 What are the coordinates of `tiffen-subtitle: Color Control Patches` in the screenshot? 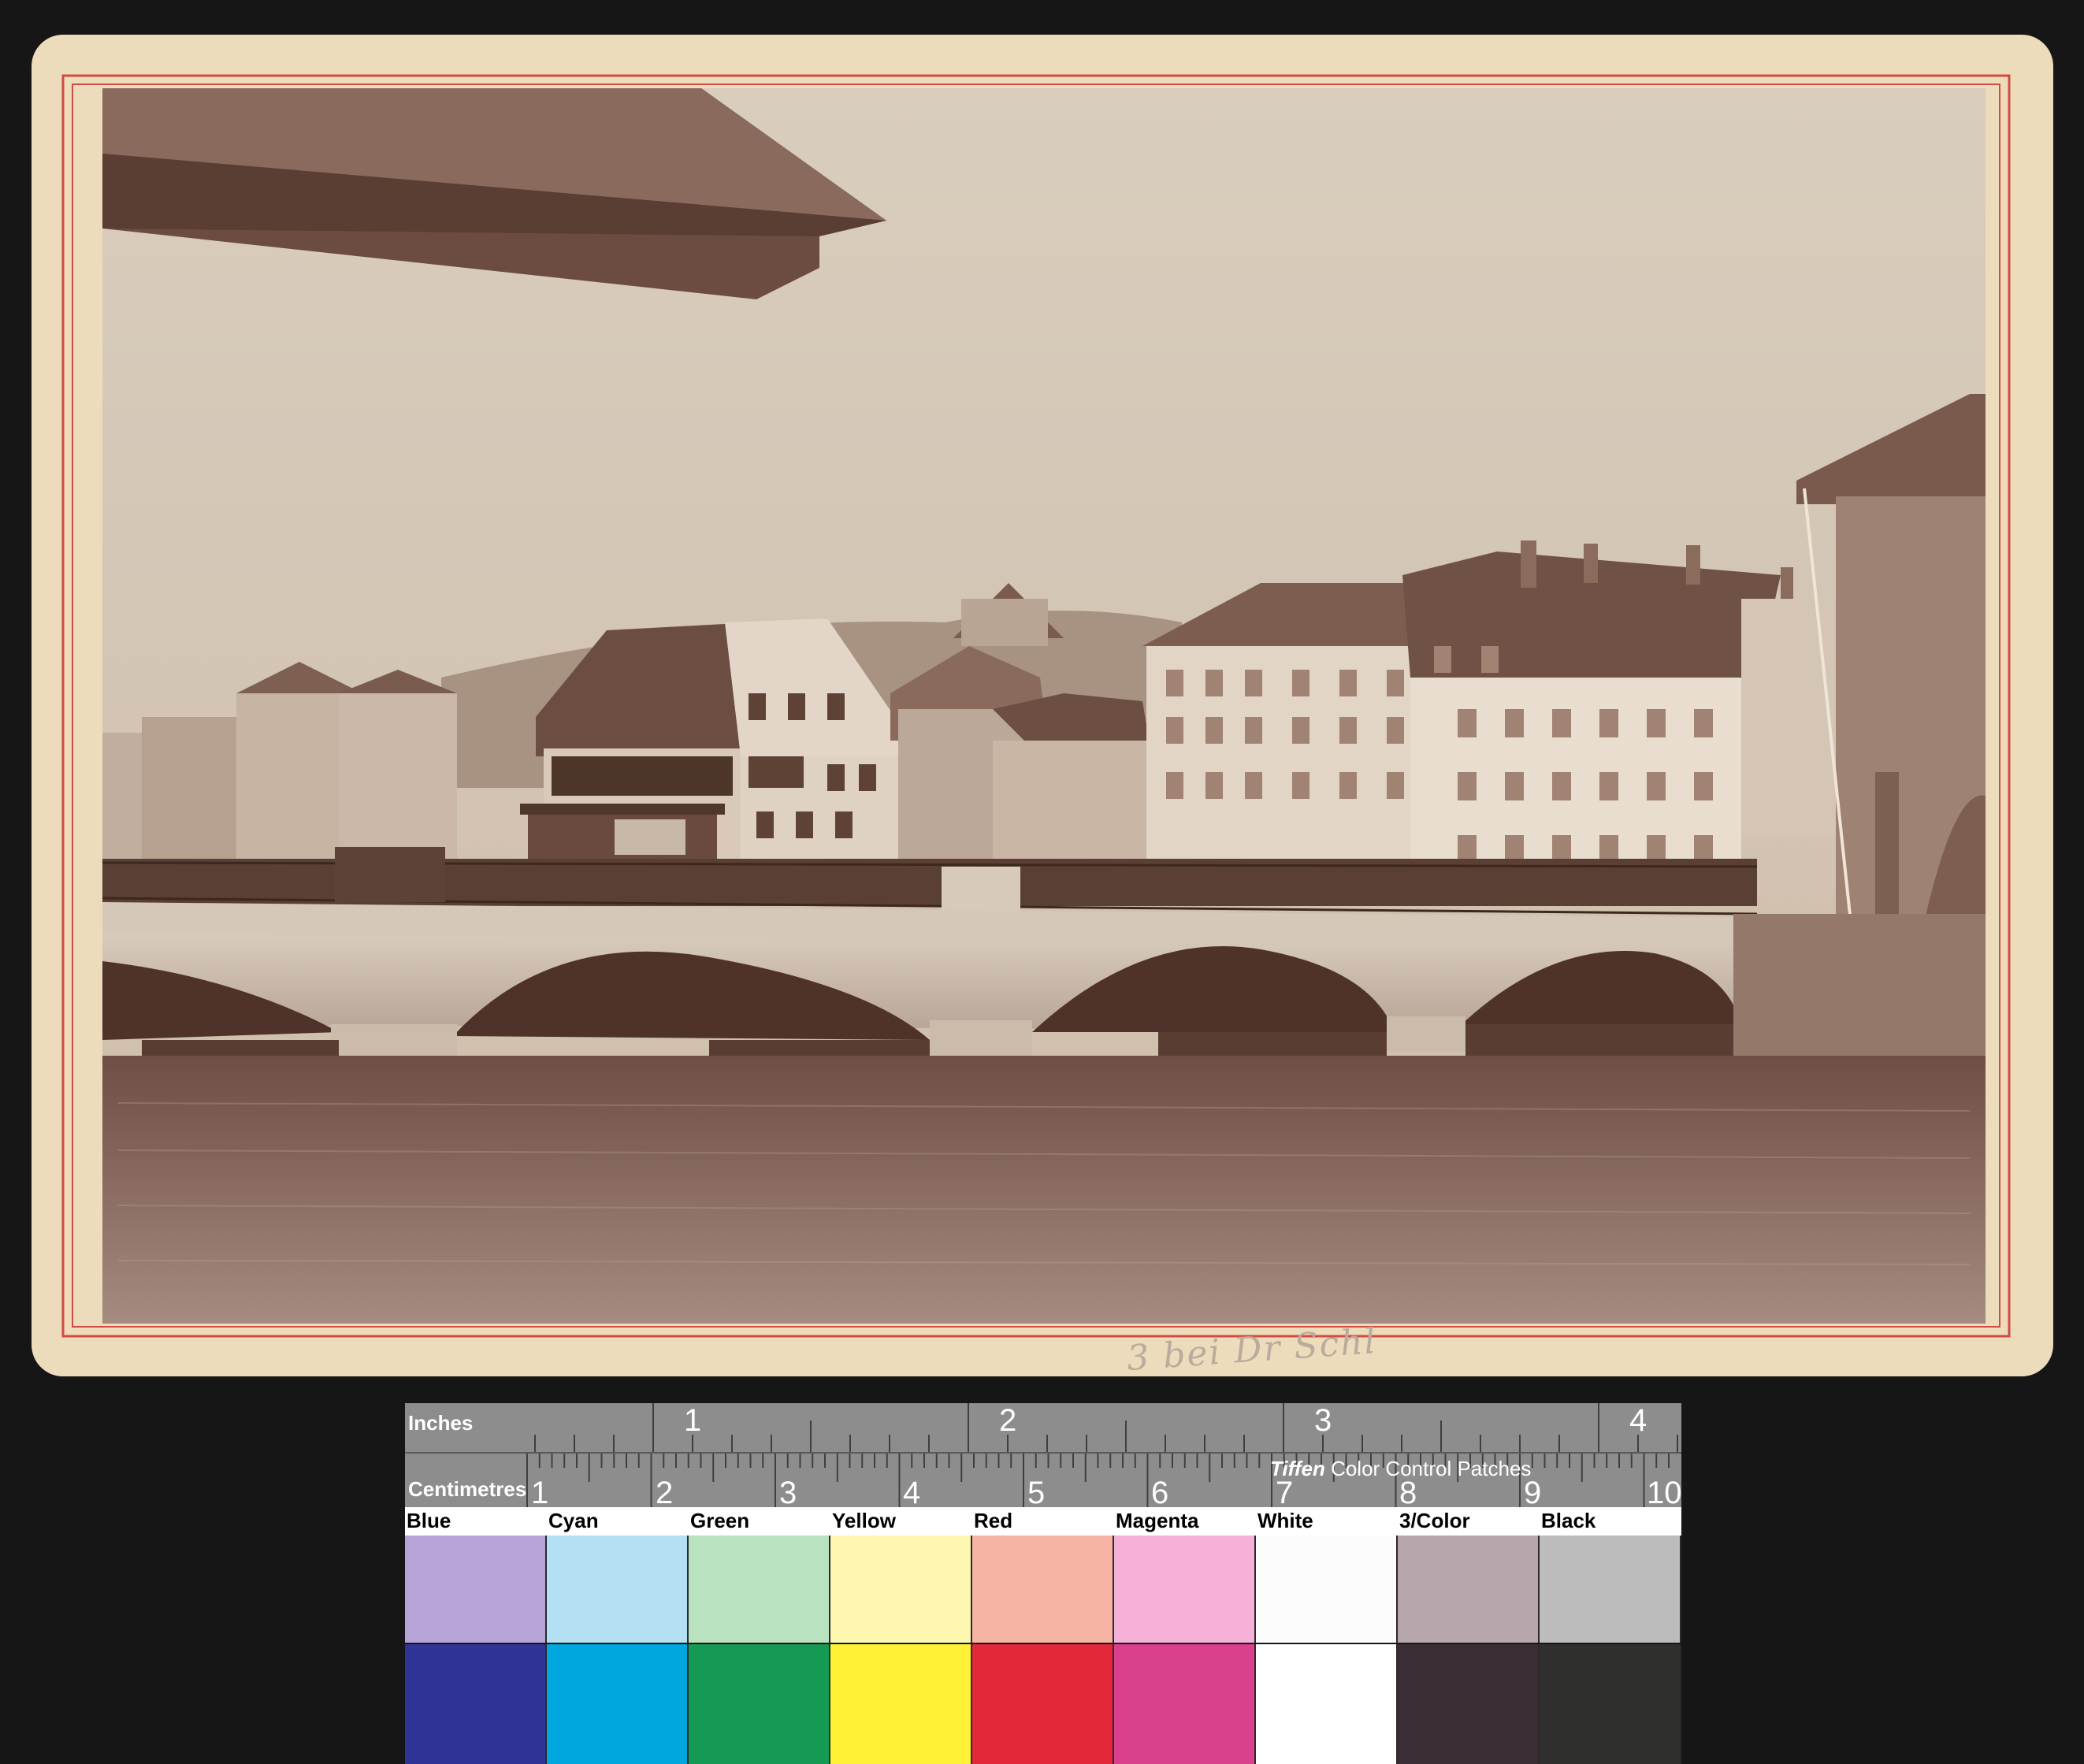 It's located at (1432, 1468).